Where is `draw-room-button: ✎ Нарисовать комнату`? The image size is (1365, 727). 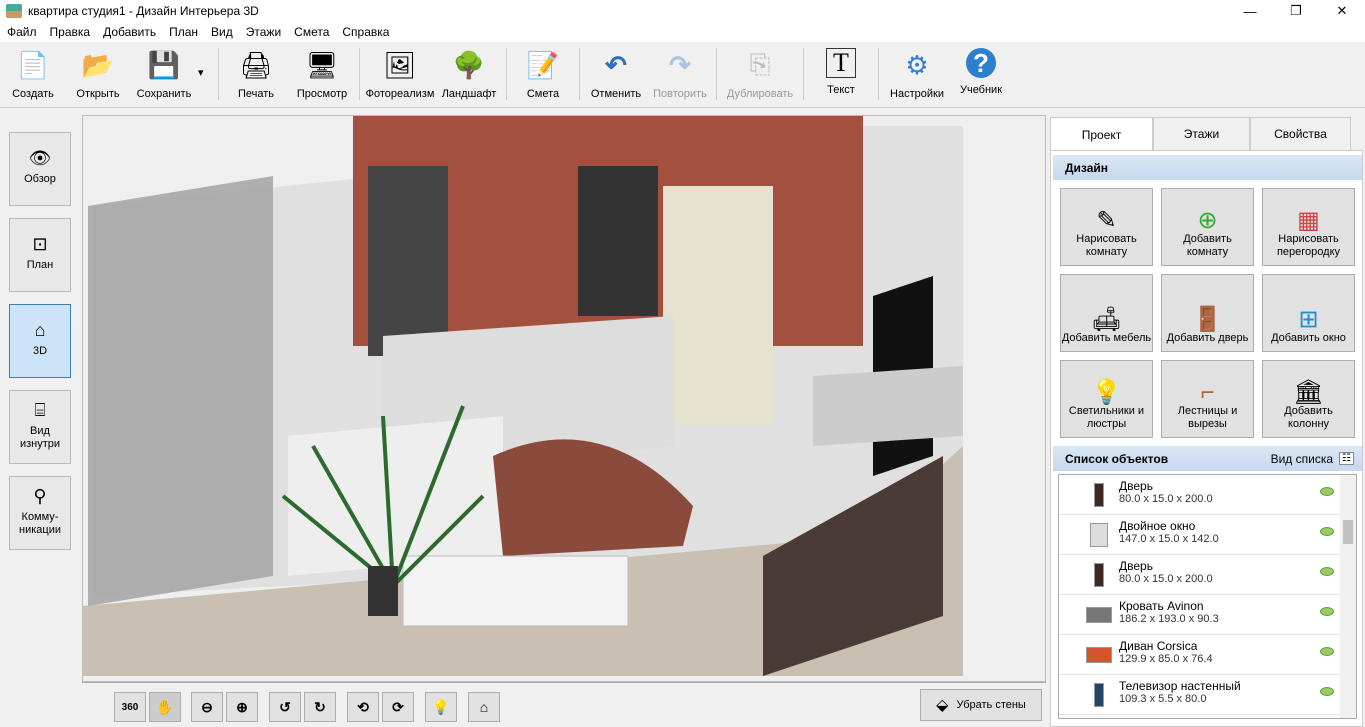 draw-room-button: ✎ Нарисовать комнату is located at coordinates (1106, 227).